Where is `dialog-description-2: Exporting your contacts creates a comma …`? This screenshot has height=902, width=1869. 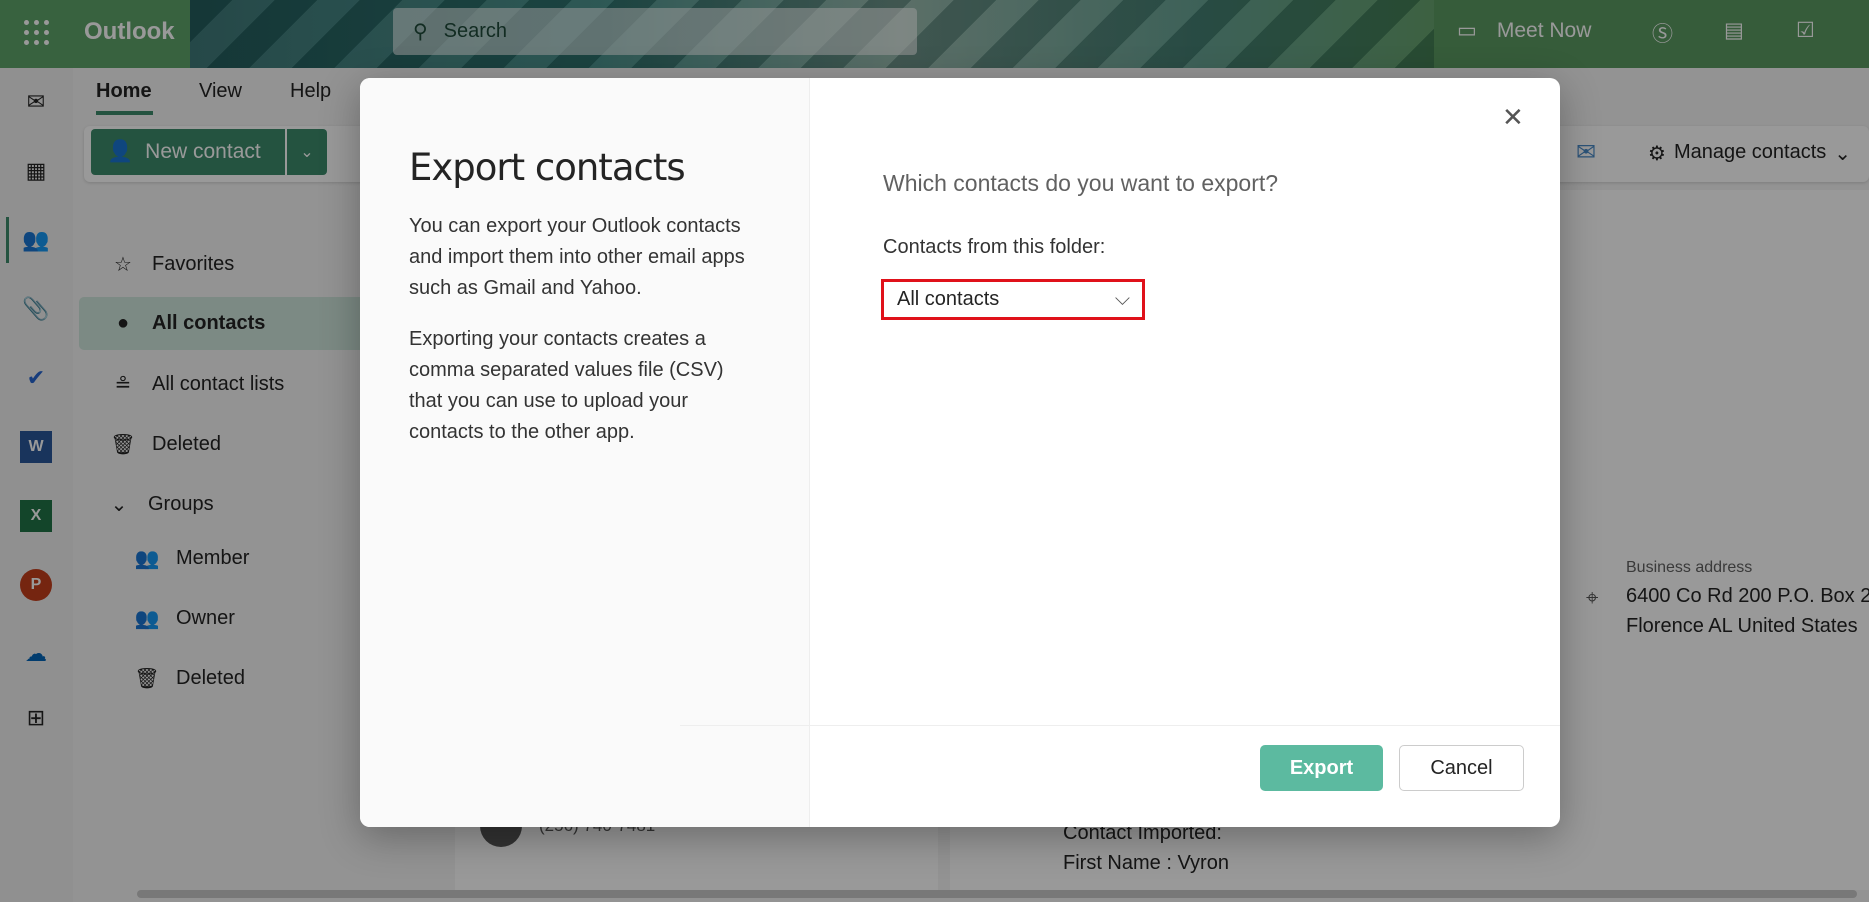 dialog-description-2: Exporting your contacts creates a comma … is located at coordinates (566, 385).